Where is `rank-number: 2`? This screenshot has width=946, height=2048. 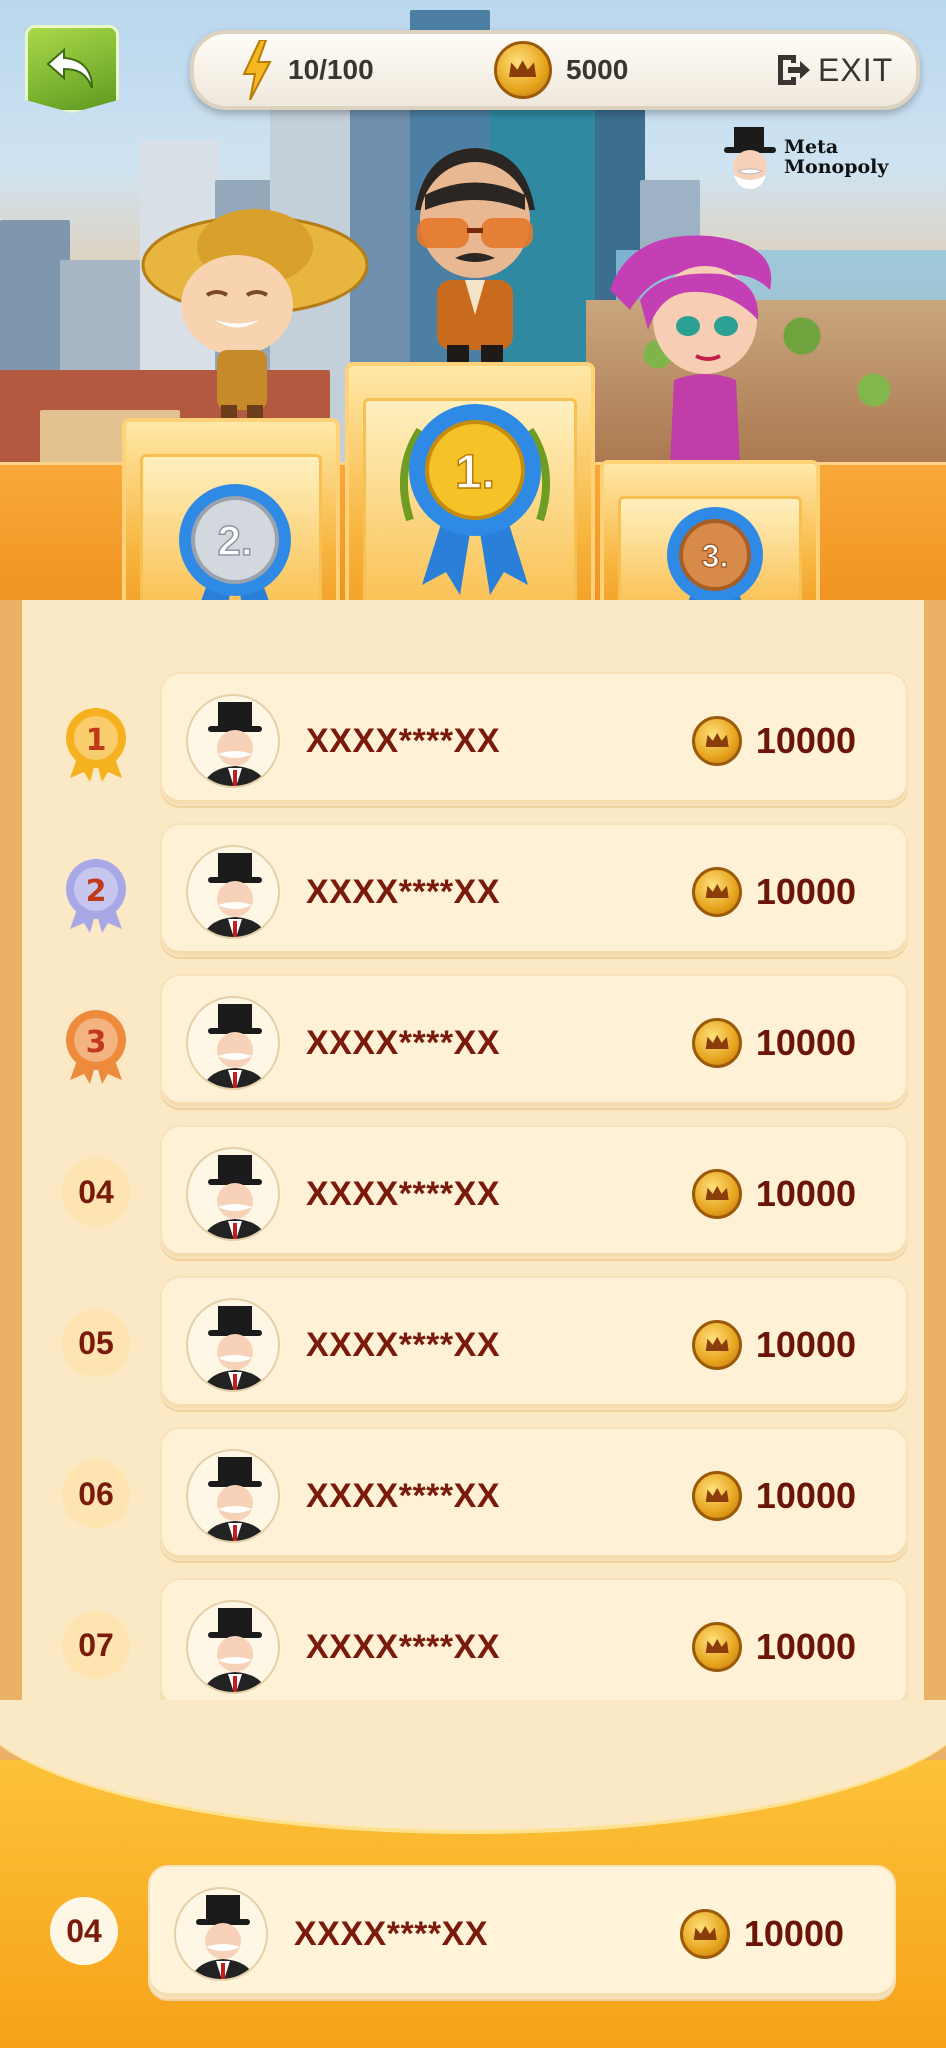
rank-number: 2 is located at coordinates (96, 891).